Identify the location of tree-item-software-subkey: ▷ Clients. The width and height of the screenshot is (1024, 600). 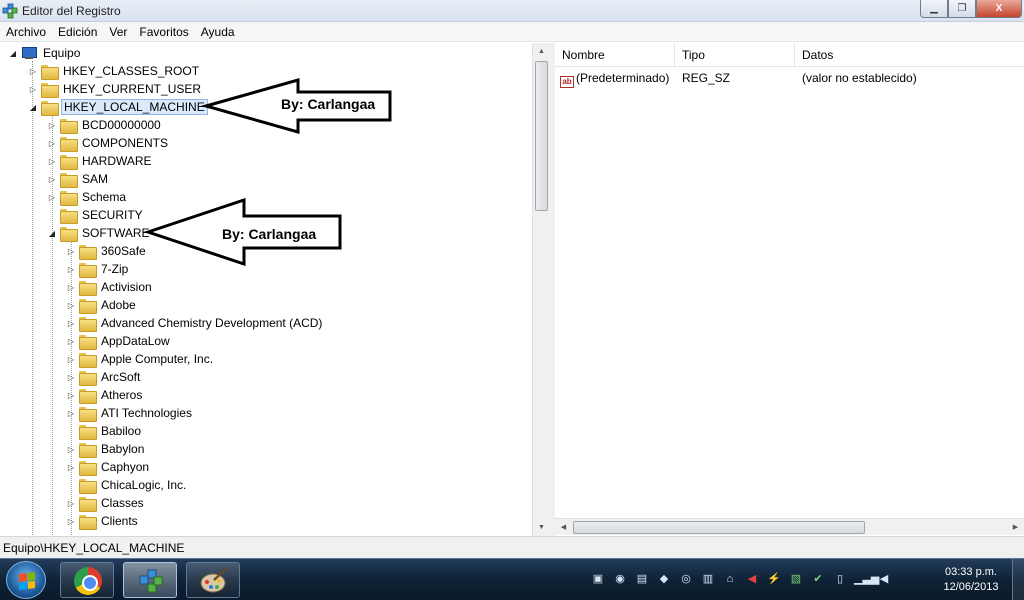
(103, 521).